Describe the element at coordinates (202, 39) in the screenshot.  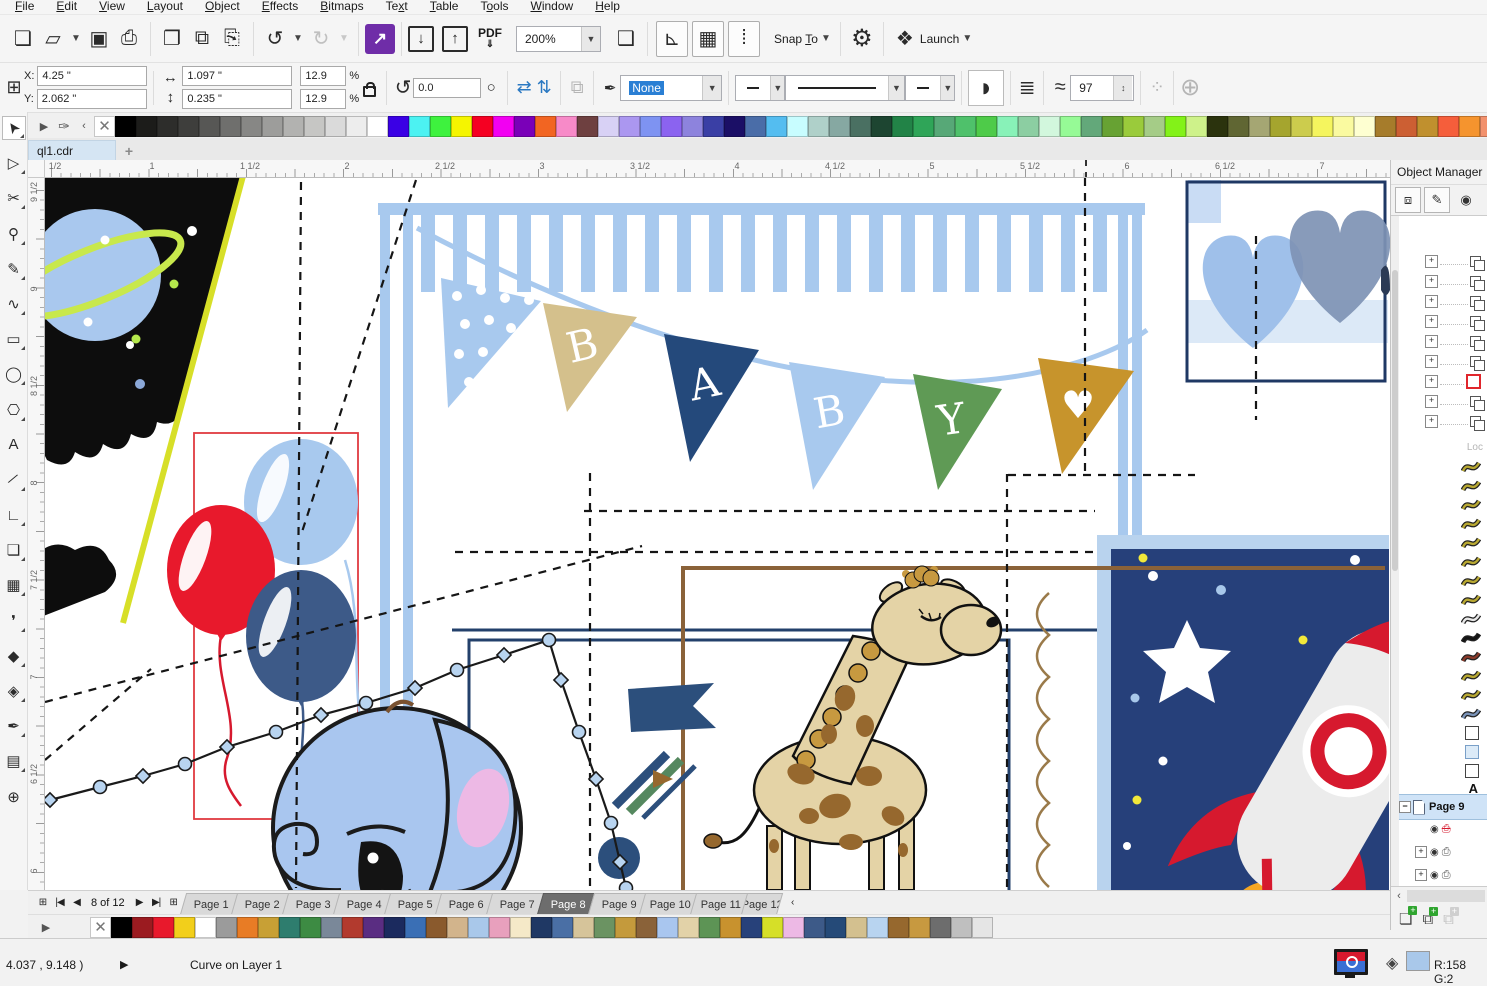
I see `copy-button: ⧉` at that location.